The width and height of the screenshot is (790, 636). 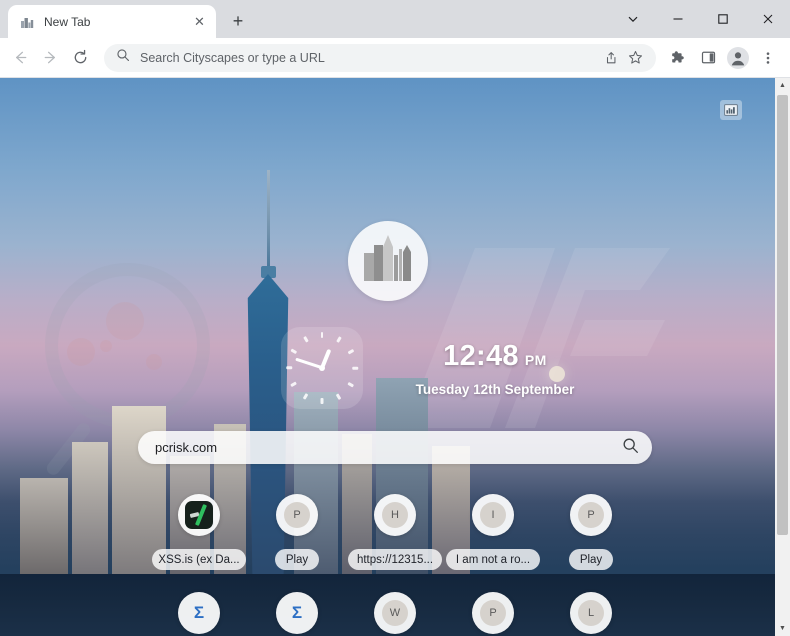 I want to click on letter-avatar-icon: L, so click(x=591, y=613).